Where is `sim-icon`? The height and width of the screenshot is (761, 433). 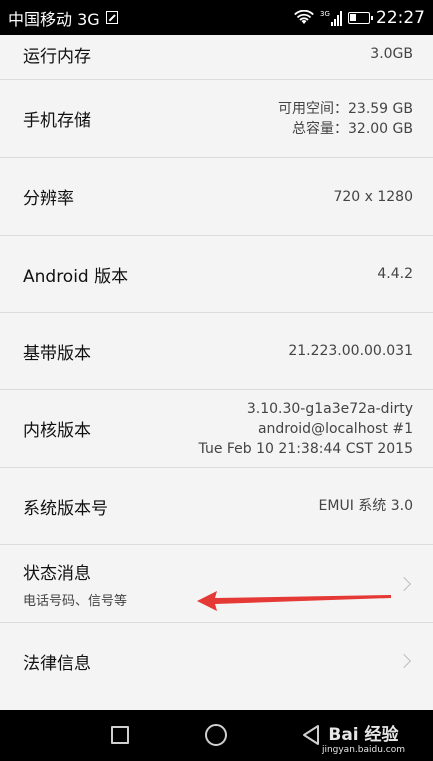
sim-icon is located at coordinates (111, 17).